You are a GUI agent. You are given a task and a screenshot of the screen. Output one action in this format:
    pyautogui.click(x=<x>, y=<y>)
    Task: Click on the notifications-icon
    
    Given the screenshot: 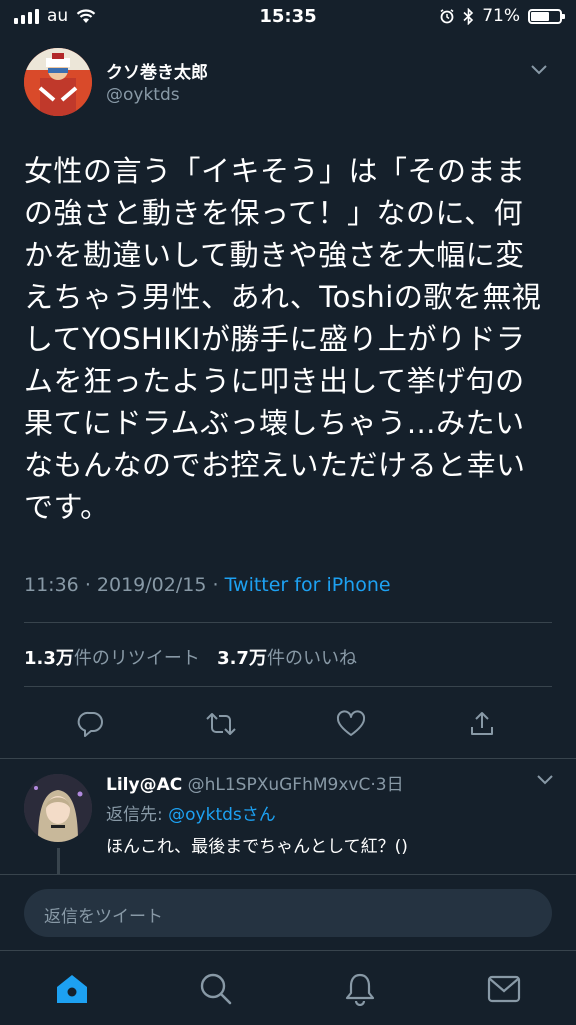 What is the action you would take?
    pyautogui.click(x=360, y=989)
    